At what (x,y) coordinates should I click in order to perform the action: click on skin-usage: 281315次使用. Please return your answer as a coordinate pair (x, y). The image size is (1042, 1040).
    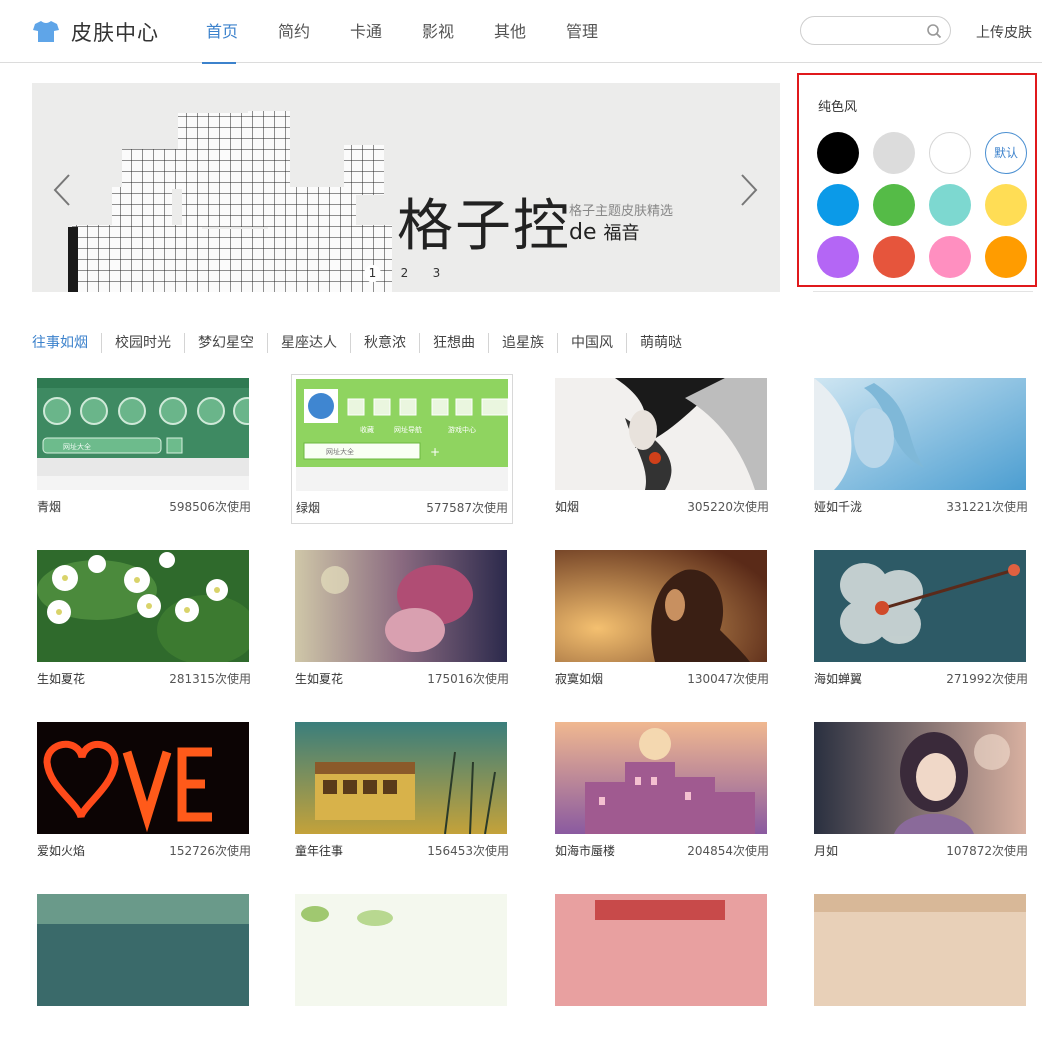
    Looking at the image, I should click on (210, 679).